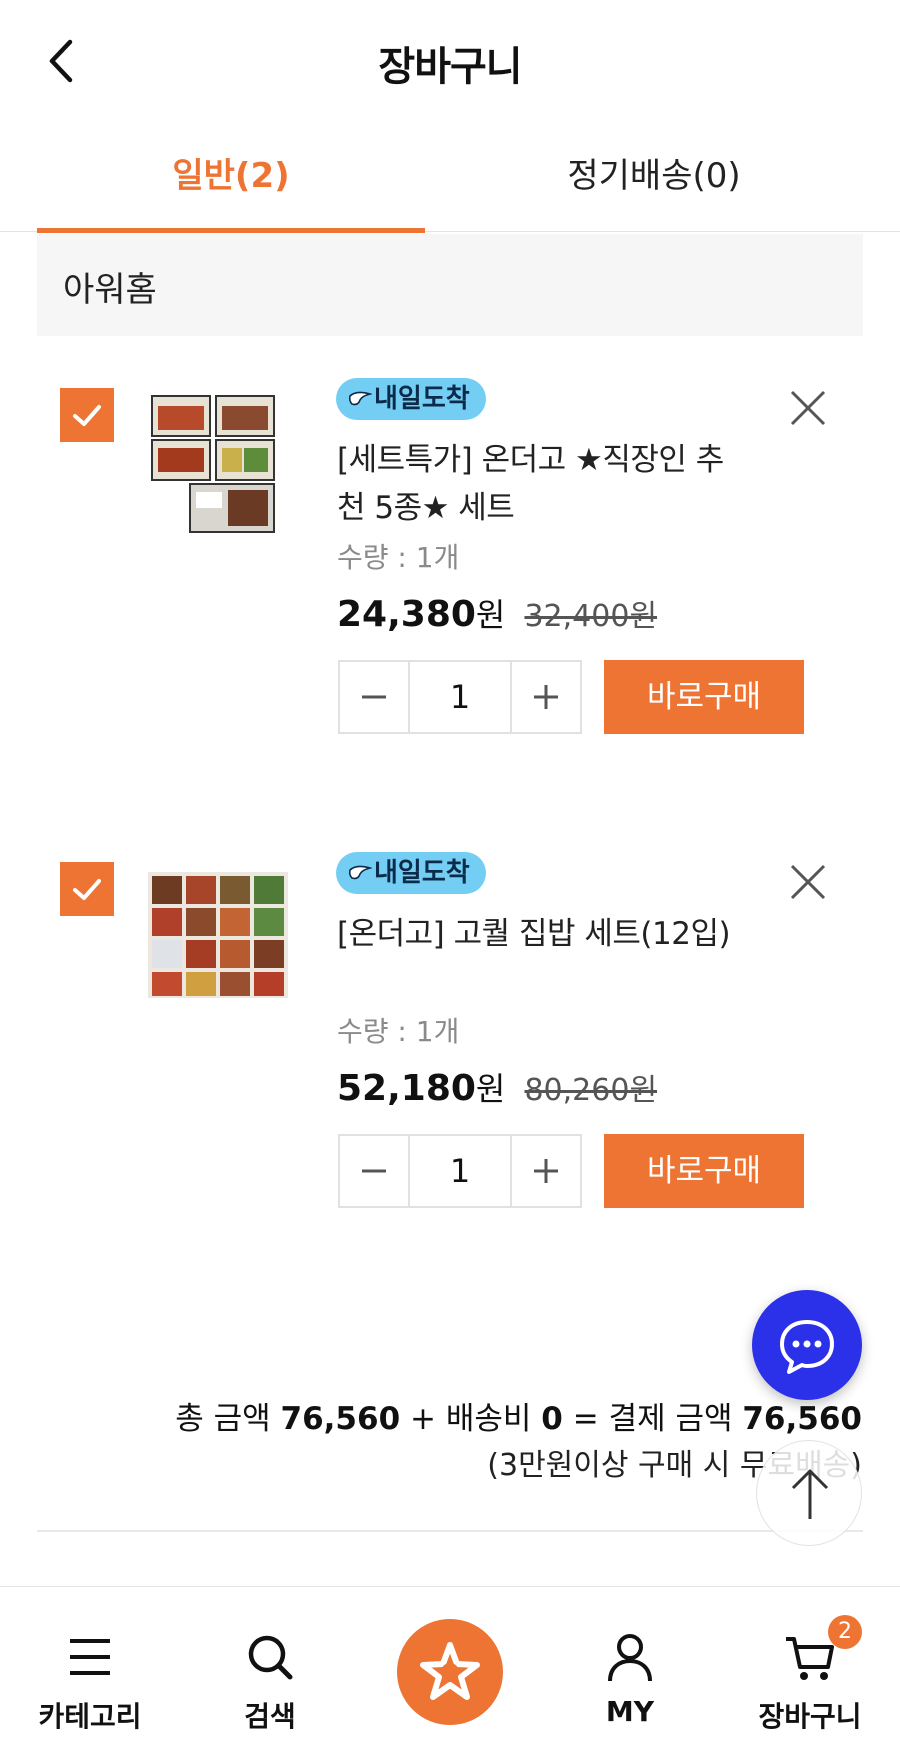 This screenshot has width=900, height=1760. I want to click on arrow-up-icon, so click(810, 1494).